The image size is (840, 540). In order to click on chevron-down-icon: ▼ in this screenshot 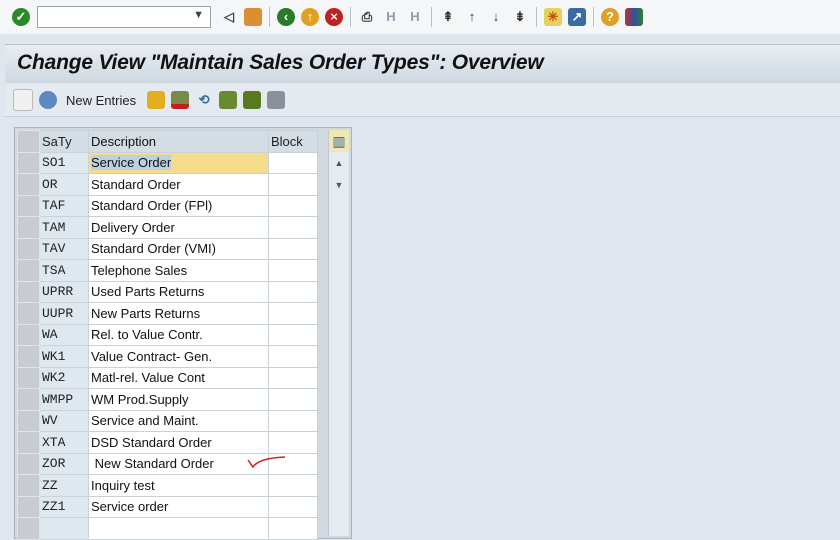, I will do `click(198, 15)`.